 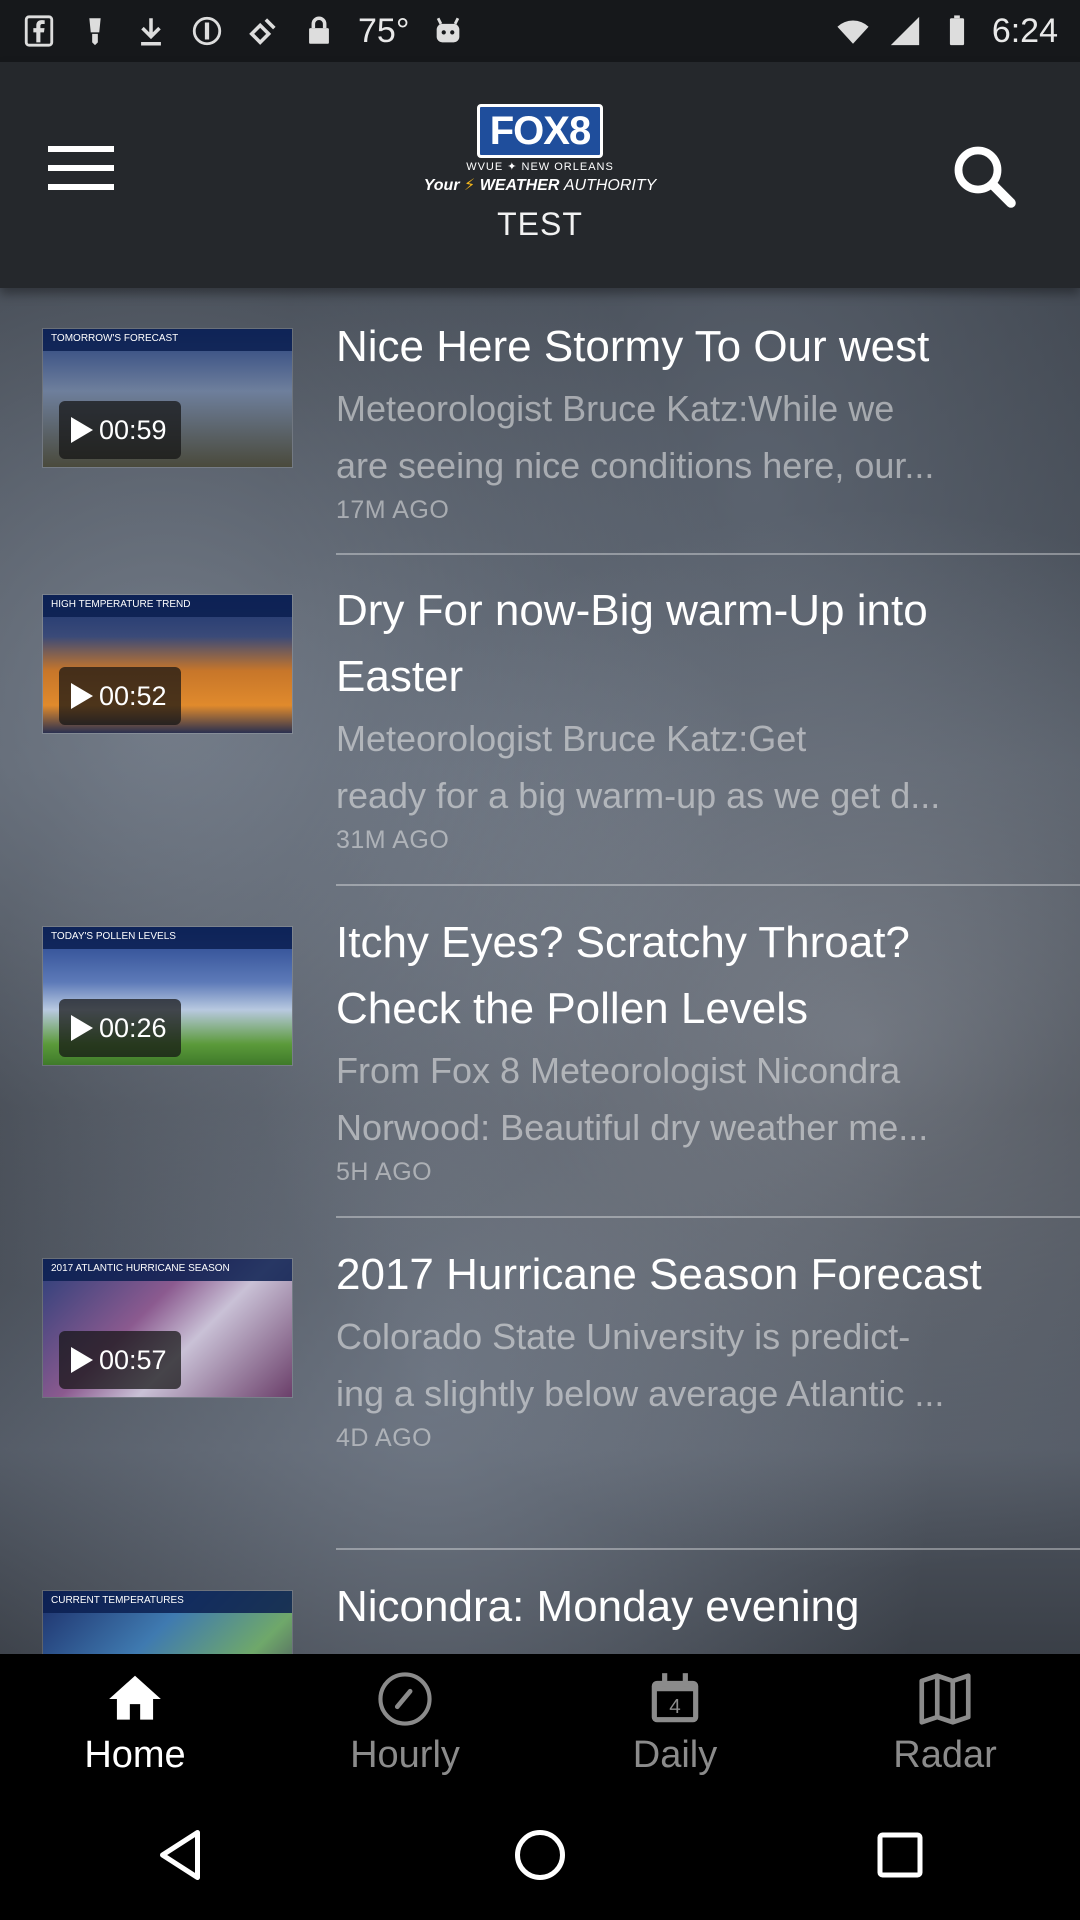 I want to click on system-navigation-bar, so click(x=540, y=1855).